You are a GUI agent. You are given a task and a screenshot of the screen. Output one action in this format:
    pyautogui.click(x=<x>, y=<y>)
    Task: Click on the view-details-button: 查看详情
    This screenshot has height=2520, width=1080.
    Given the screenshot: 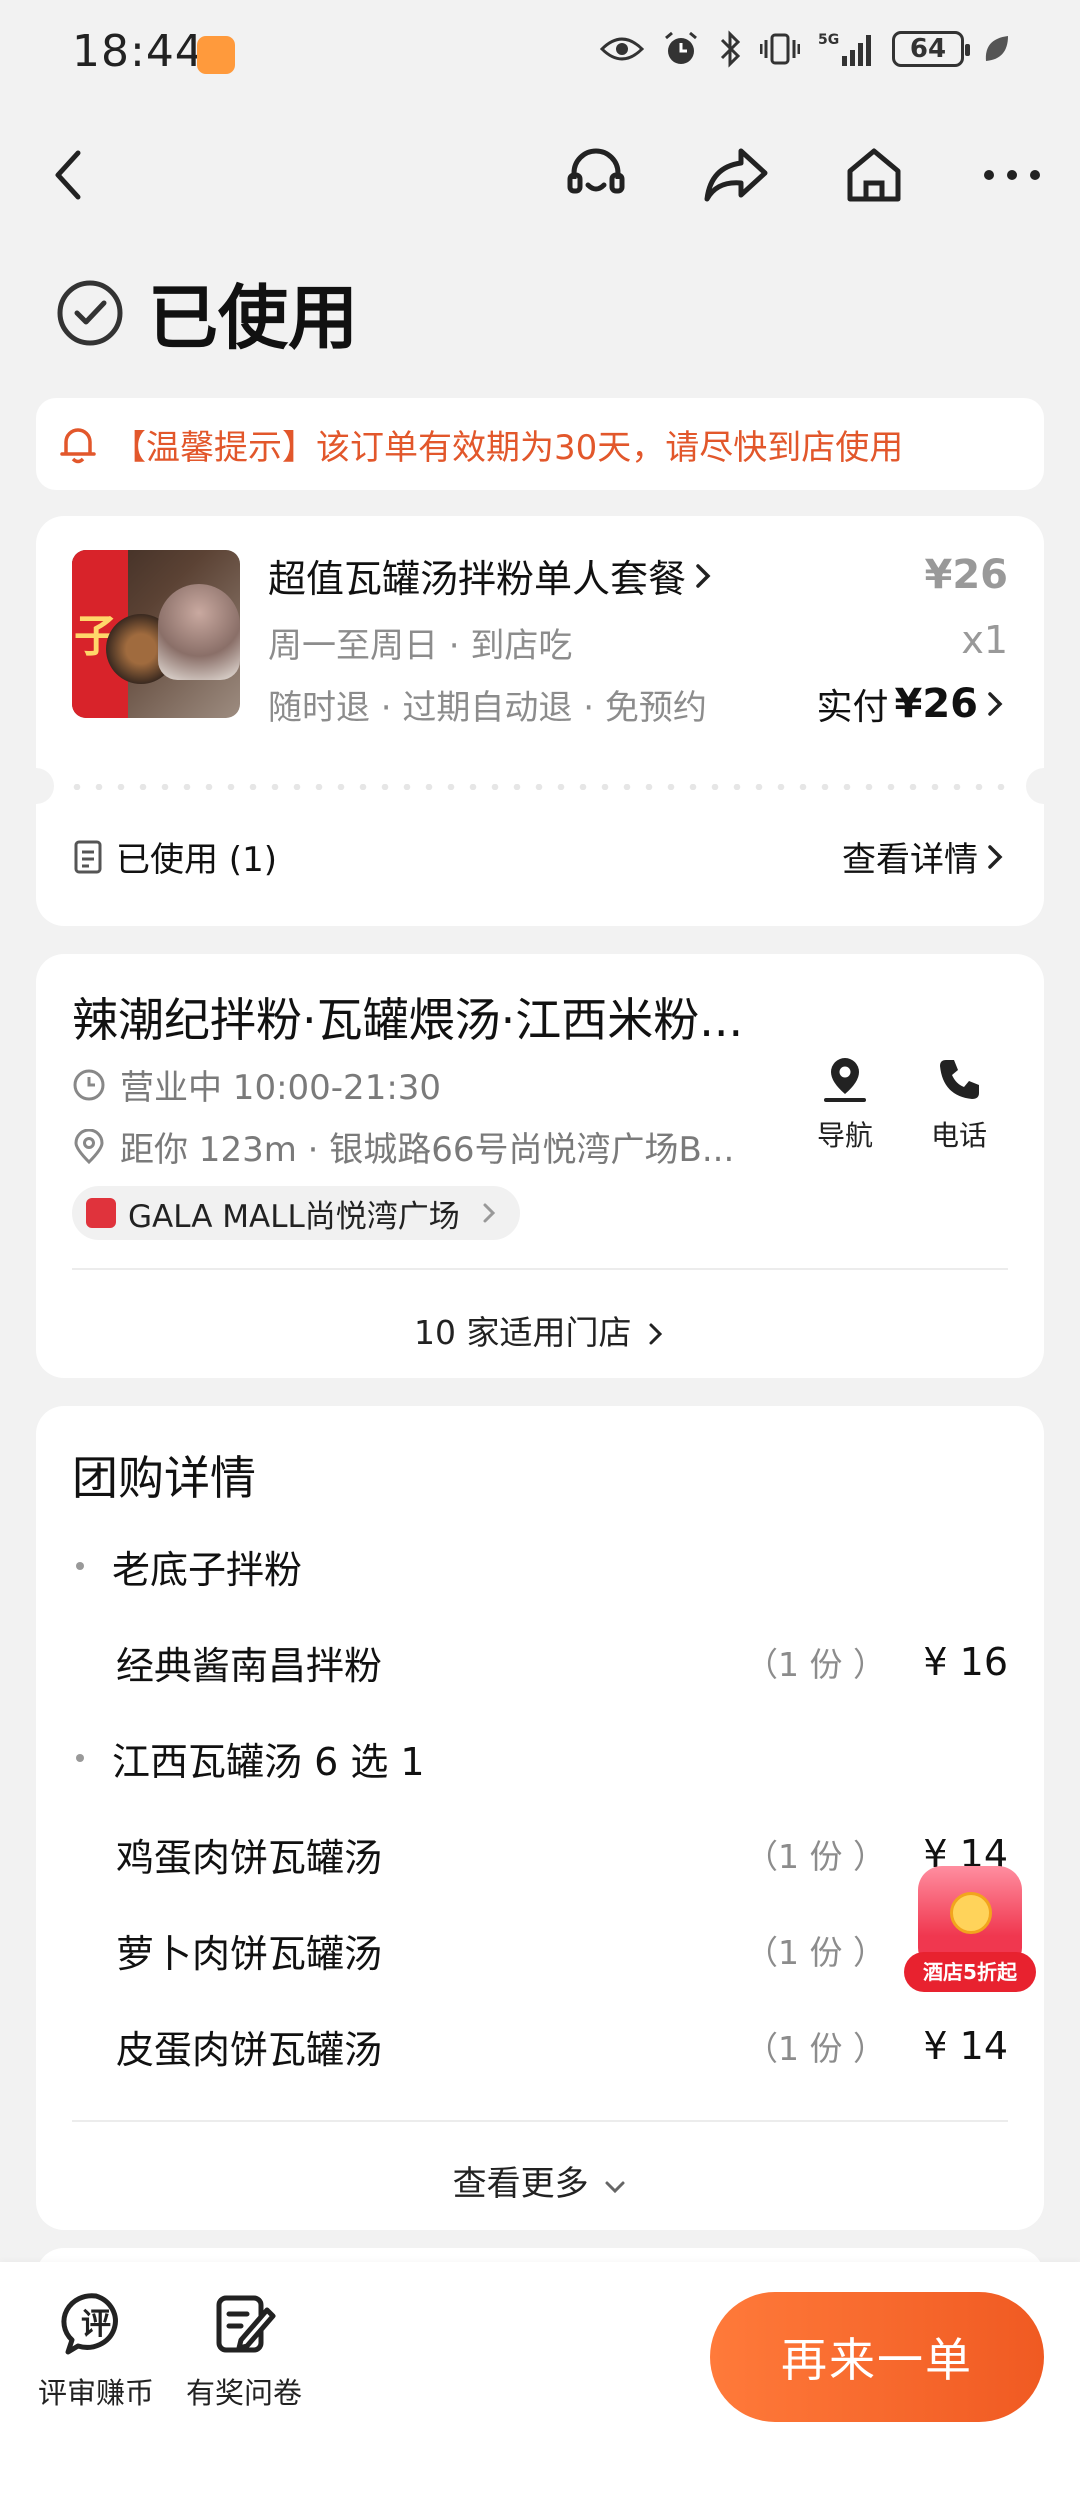 What is the action you would take?
    pyautogui.click(x=925, y=856)
    